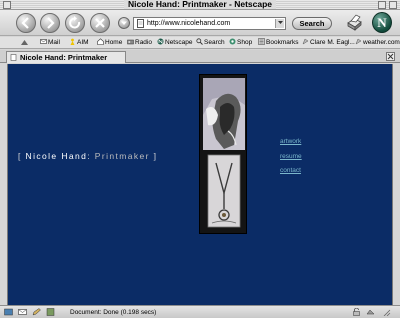  I want to click on status-bar: Document: Done (0.198 secs), so click(200, 311).